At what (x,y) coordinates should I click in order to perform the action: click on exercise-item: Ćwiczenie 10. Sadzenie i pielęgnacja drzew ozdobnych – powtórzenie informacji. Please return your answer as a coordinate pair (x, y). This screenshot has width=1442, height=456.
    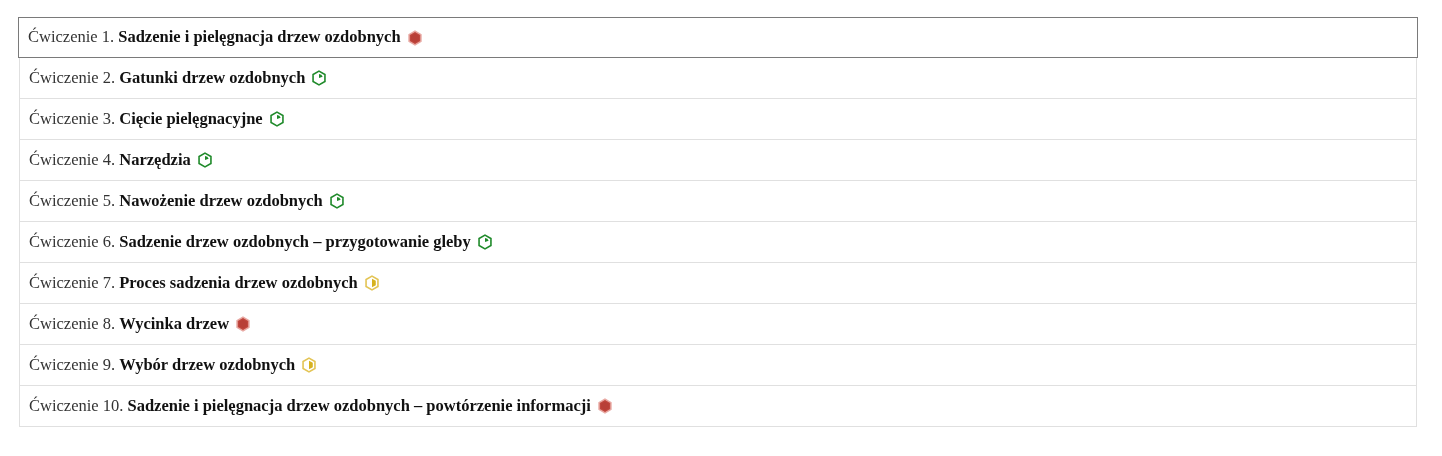
    Looking at the image, I should click on (718, 406).